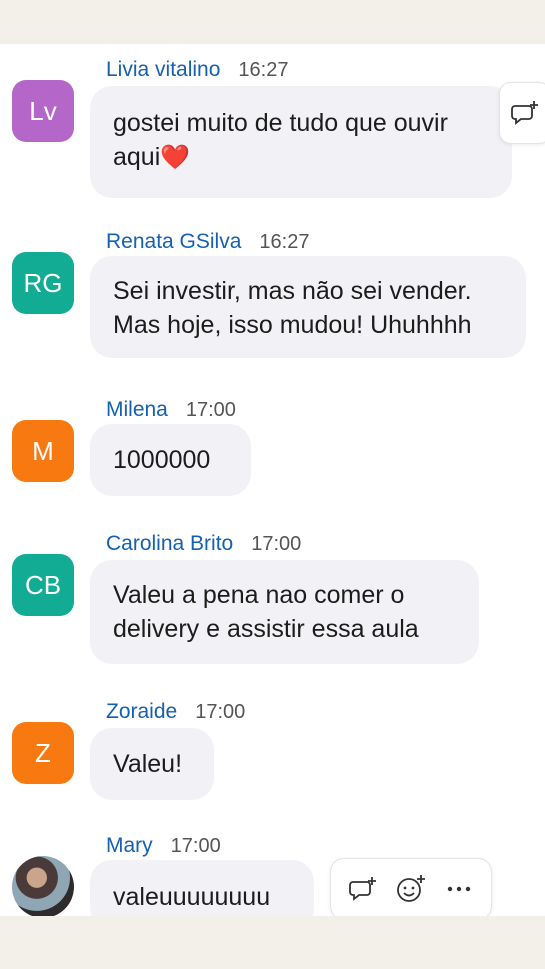  I want to click on reply-thread-button, so click(522, 113).